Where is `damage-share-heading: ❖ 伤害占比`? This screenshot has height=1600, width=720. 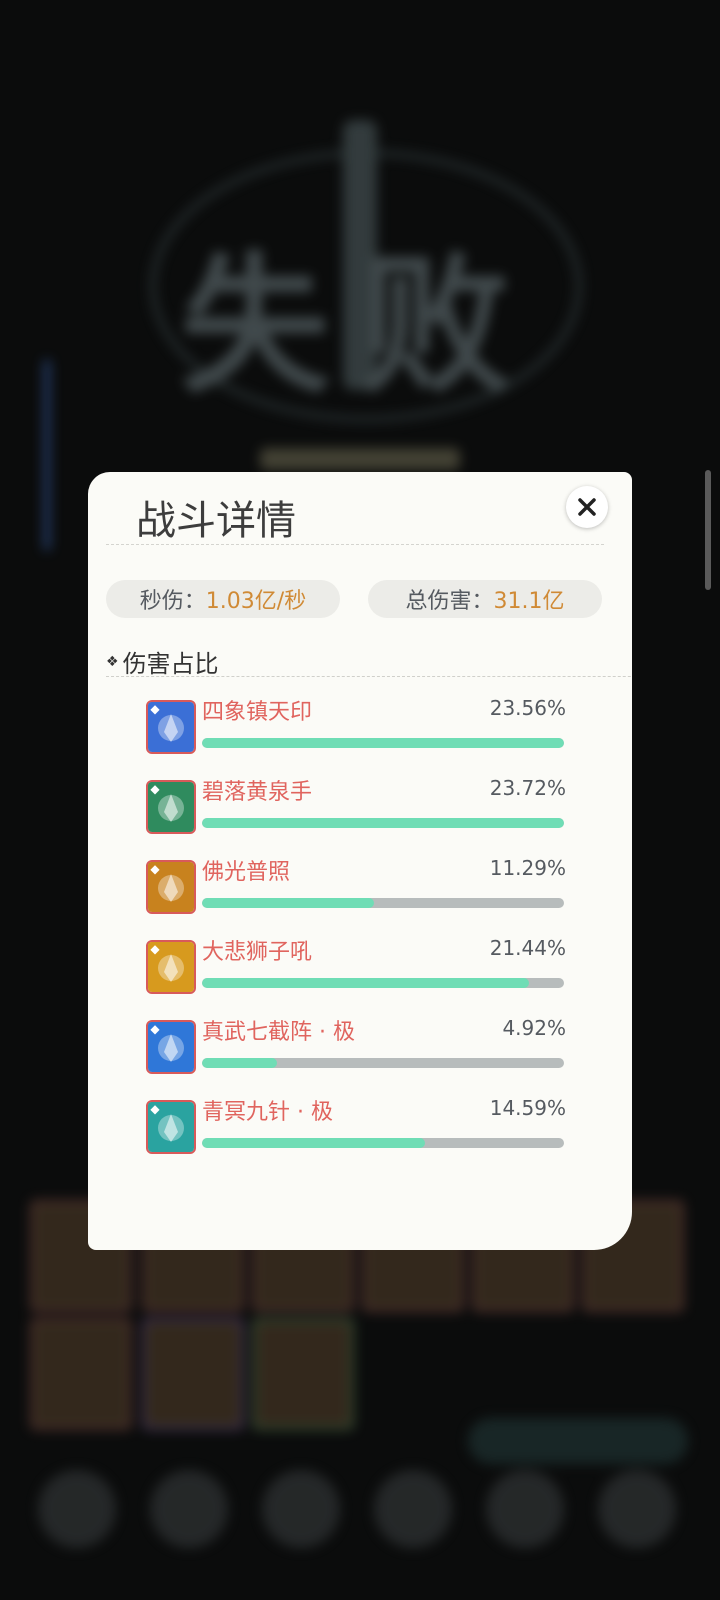 damage-share-heading: ❖ 伤害占比 is located at coordinates (162, 661).